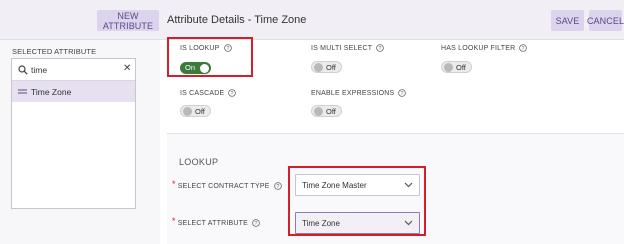  I want to click on enable-expressions-label: ENABLE EXPRESSIONS, so click(353, 93).